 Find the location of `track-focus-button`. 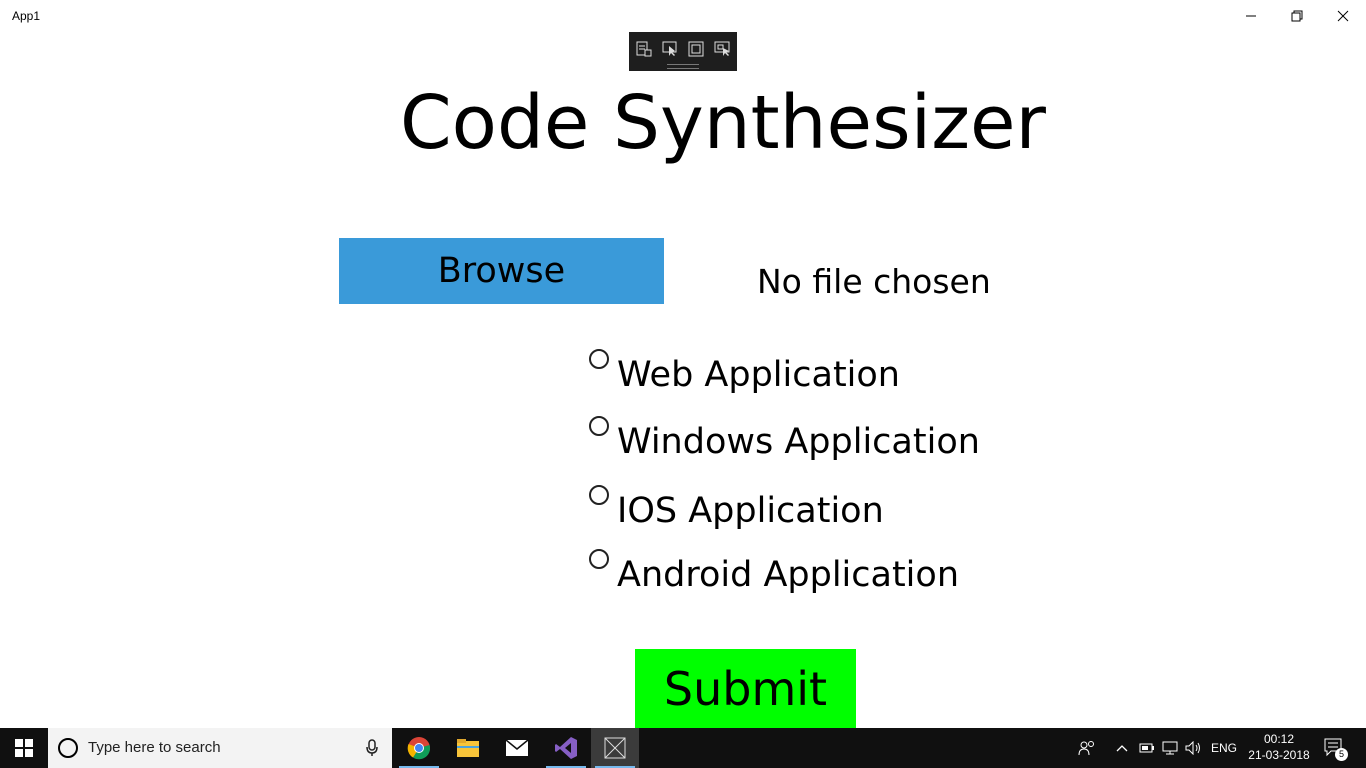

track-focus-button is located at coordinates (722, 49).